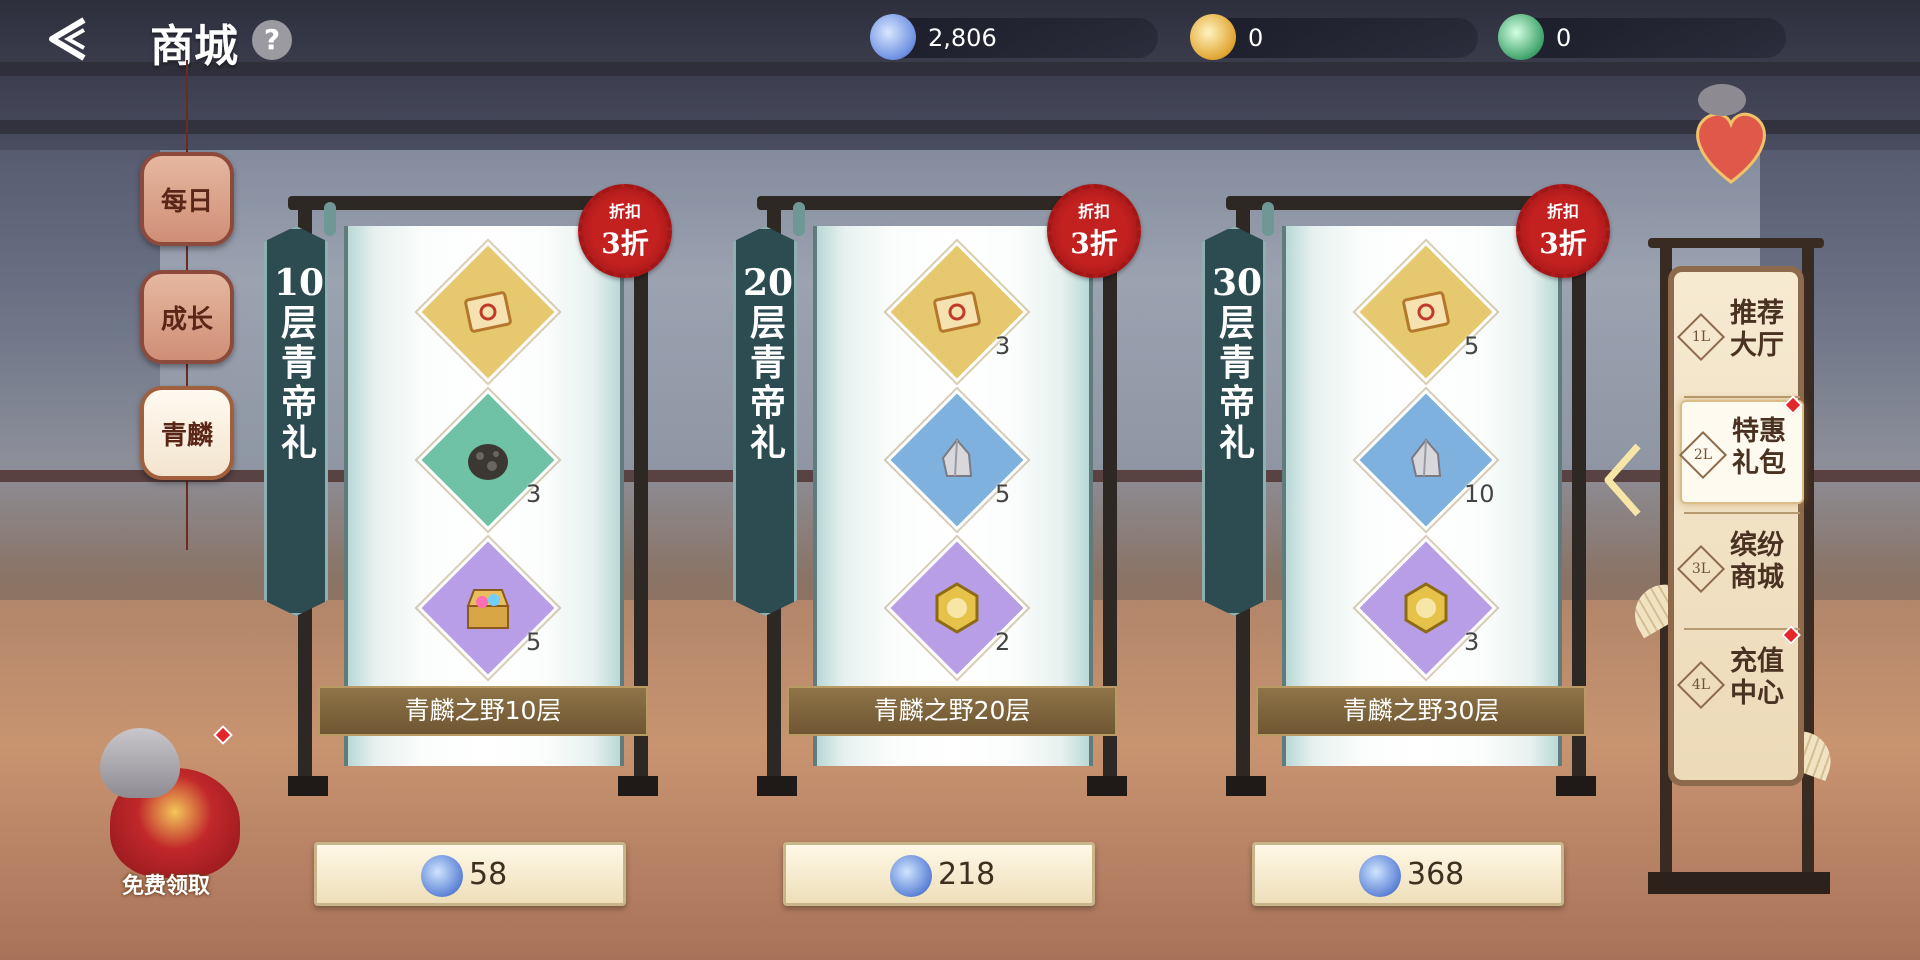  What do you see at coordinates (488, 874) in the screenshot?
I see `price-value: 58` at bounding box center [488, 874].